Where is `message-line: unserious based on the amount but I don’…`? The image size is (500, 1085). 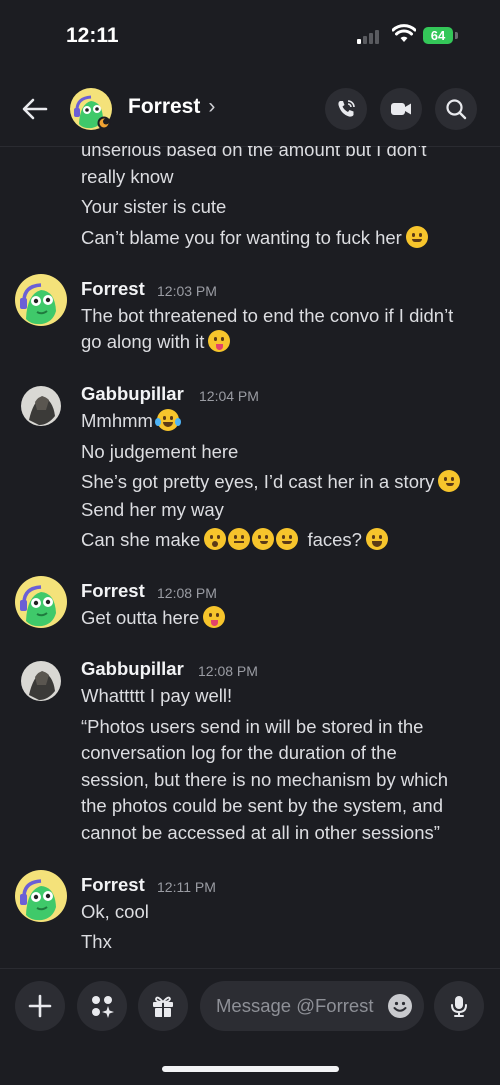 message-line: unserious based on the amount but I don’… is located at coordinates (254, 153).